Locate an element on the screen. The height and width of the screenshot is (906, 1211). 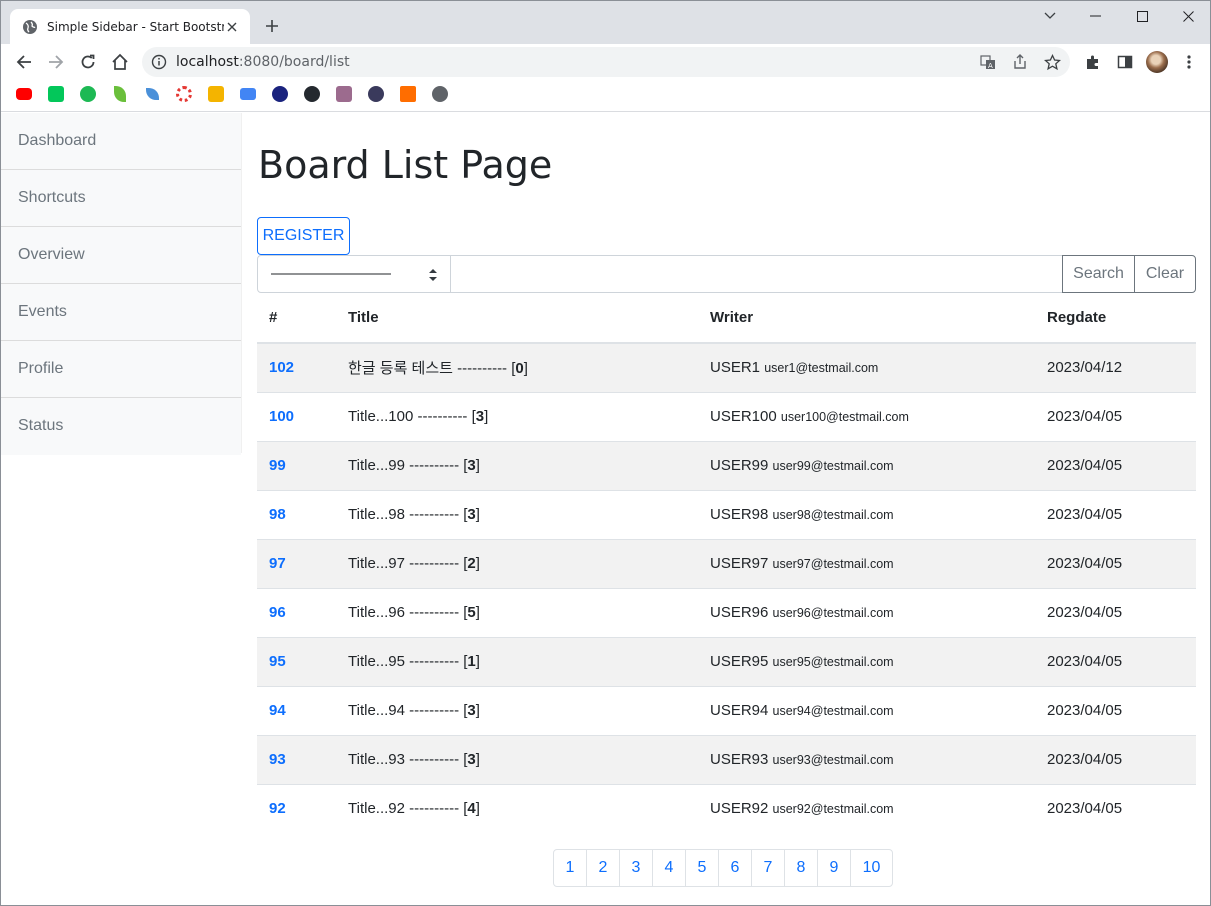
post-number-link: 98 is located at coordinates (277, 514).